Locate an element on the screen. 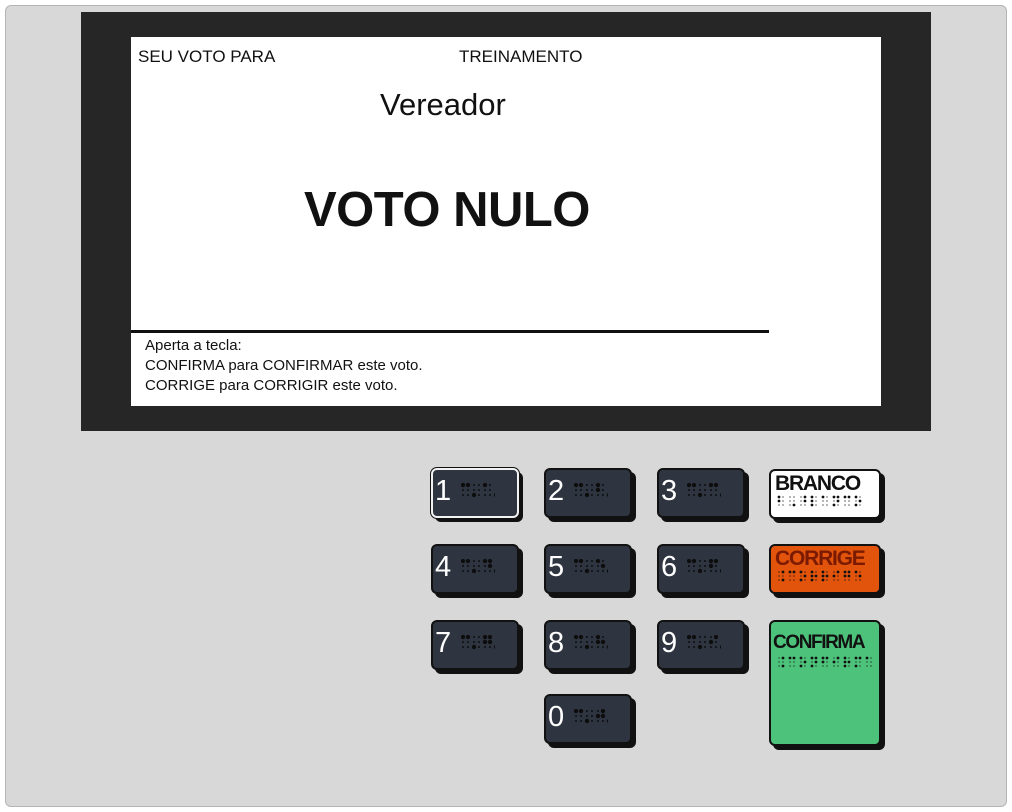  branco-button: BRANCO is located at coordinates (825, 494).